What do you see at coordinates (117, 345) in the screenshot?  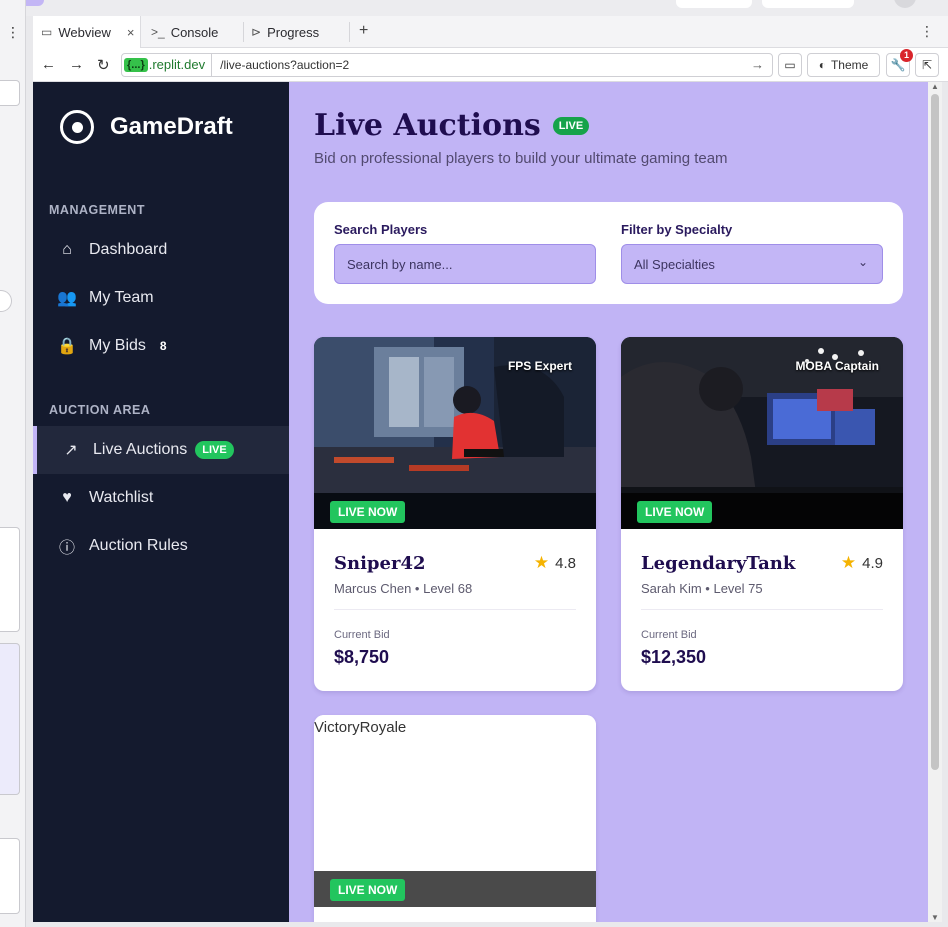 I see `sidebar-item-label: My Bids` at bounding box center [117, 345].